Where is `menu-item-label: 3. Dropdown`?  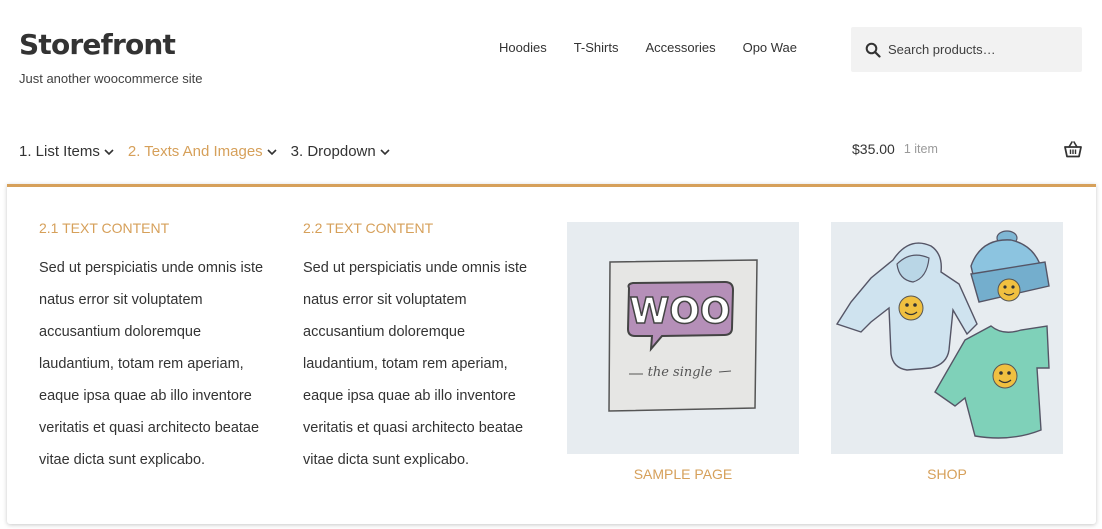
menu-item-label: 3. Dropdown is located at coordinates (333, 151).